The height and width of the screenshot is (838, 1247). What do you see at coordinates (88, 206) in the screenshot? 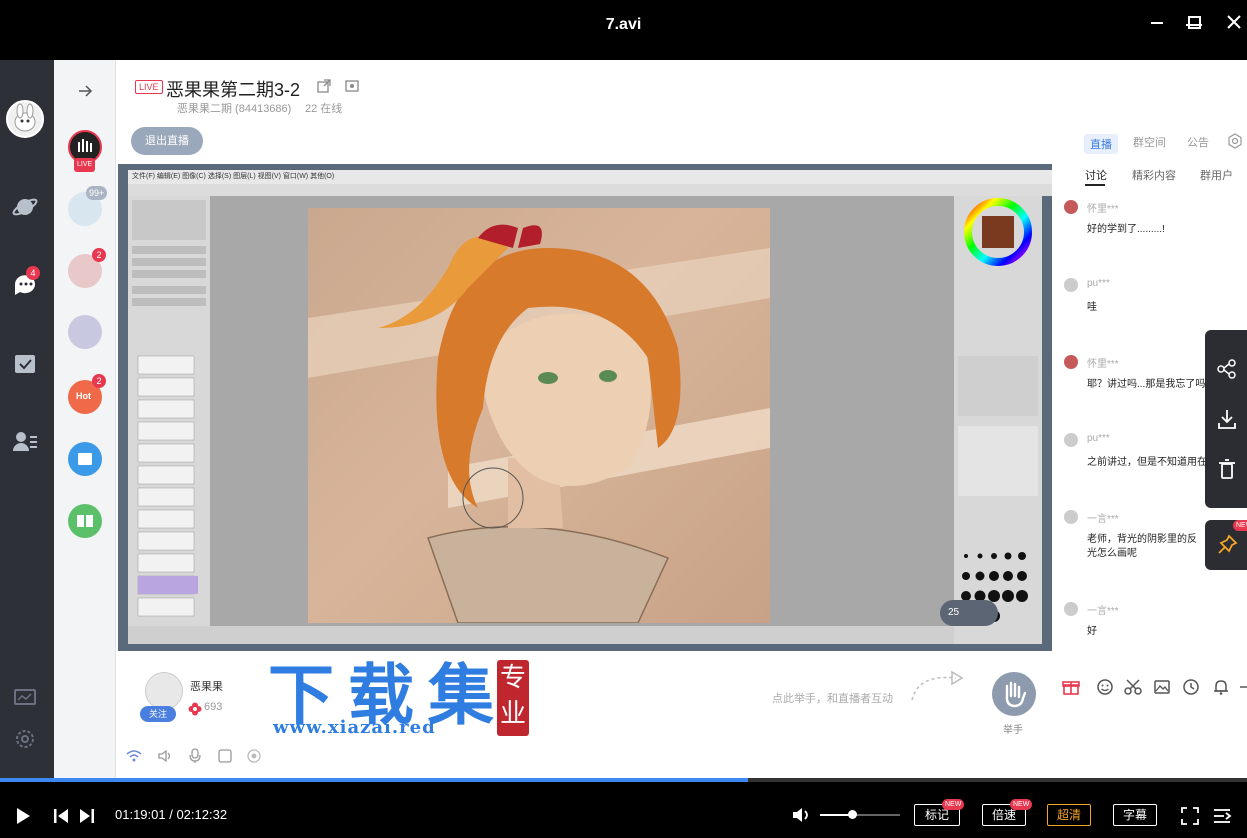
I see `group-item-1: 99+` at bounding box center [88, 206].